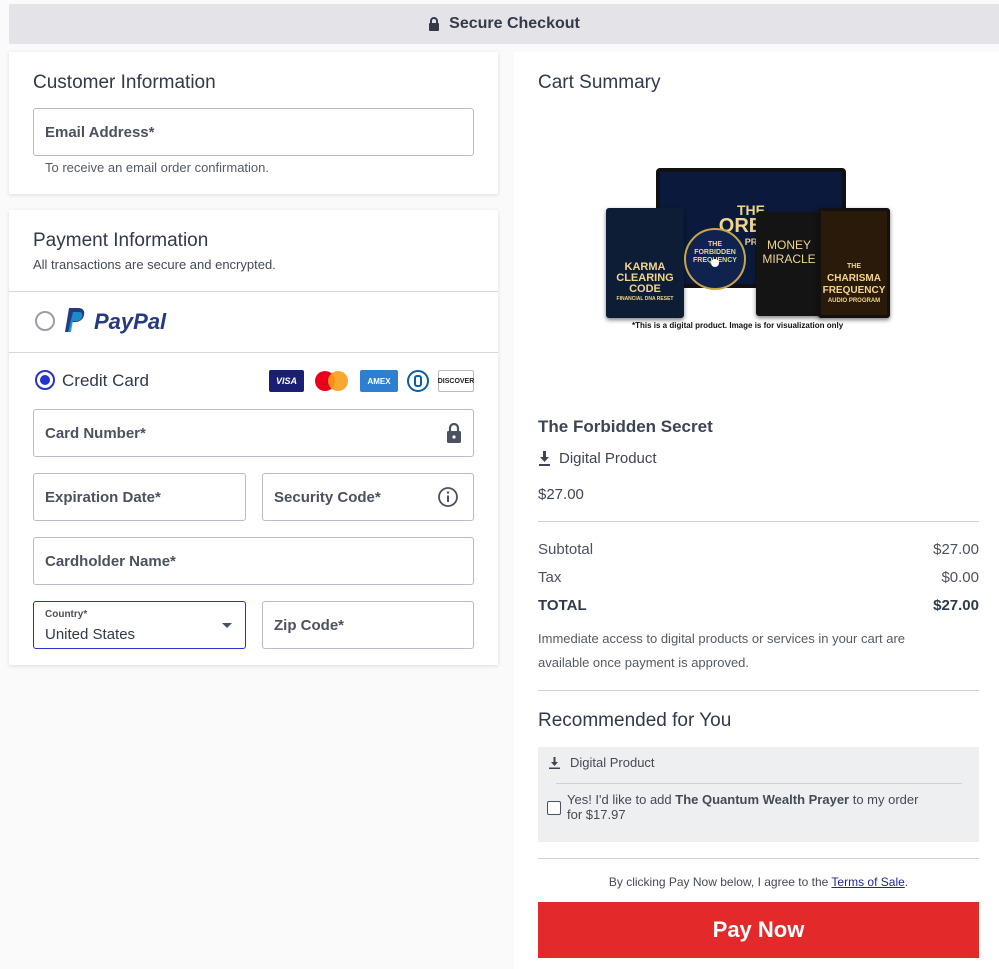 Image resolution: width=999 pixels, height=969 pixels. I want to click on terms-of-sale-link: Terms of Sale, so click(867, 882).